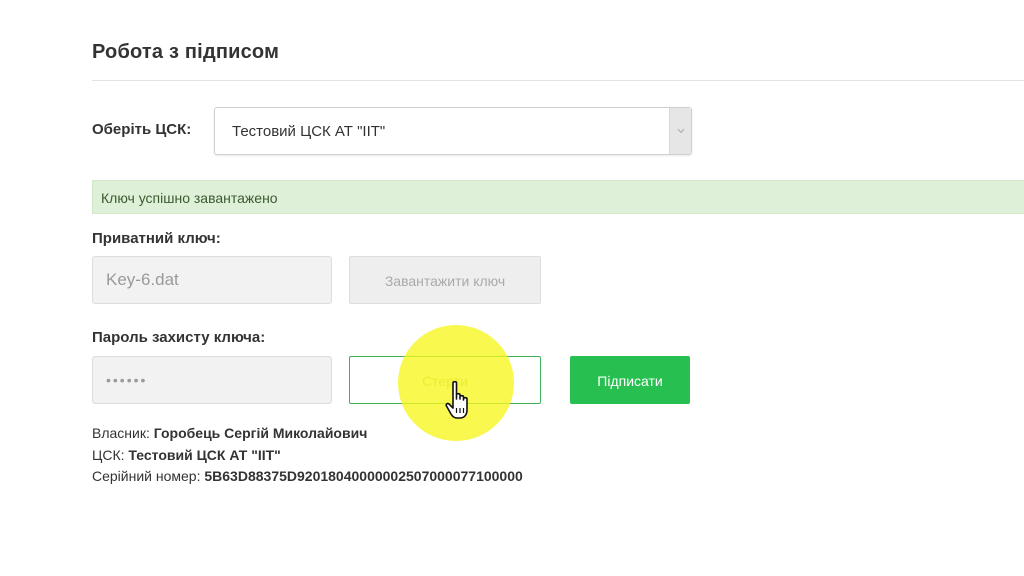 The width and height of the screenshot is (1024, 576). What do you see at coordinates (260, 433) in the screenshot?
I see `owner-value: Горобець Сергій Миколайович` at bounding box center [260, 433].